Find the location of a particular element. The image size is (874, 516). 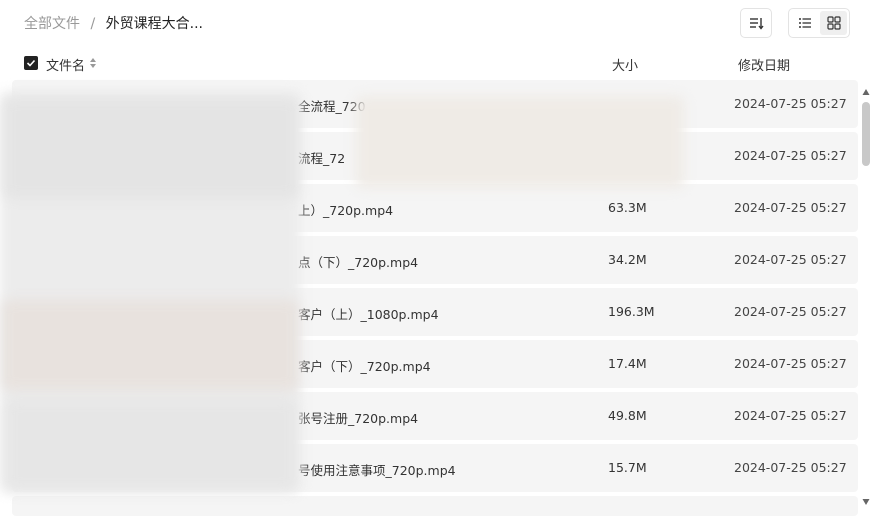

table-header: 文件名 大小 修改日期 is located at coordinates (437, 64).